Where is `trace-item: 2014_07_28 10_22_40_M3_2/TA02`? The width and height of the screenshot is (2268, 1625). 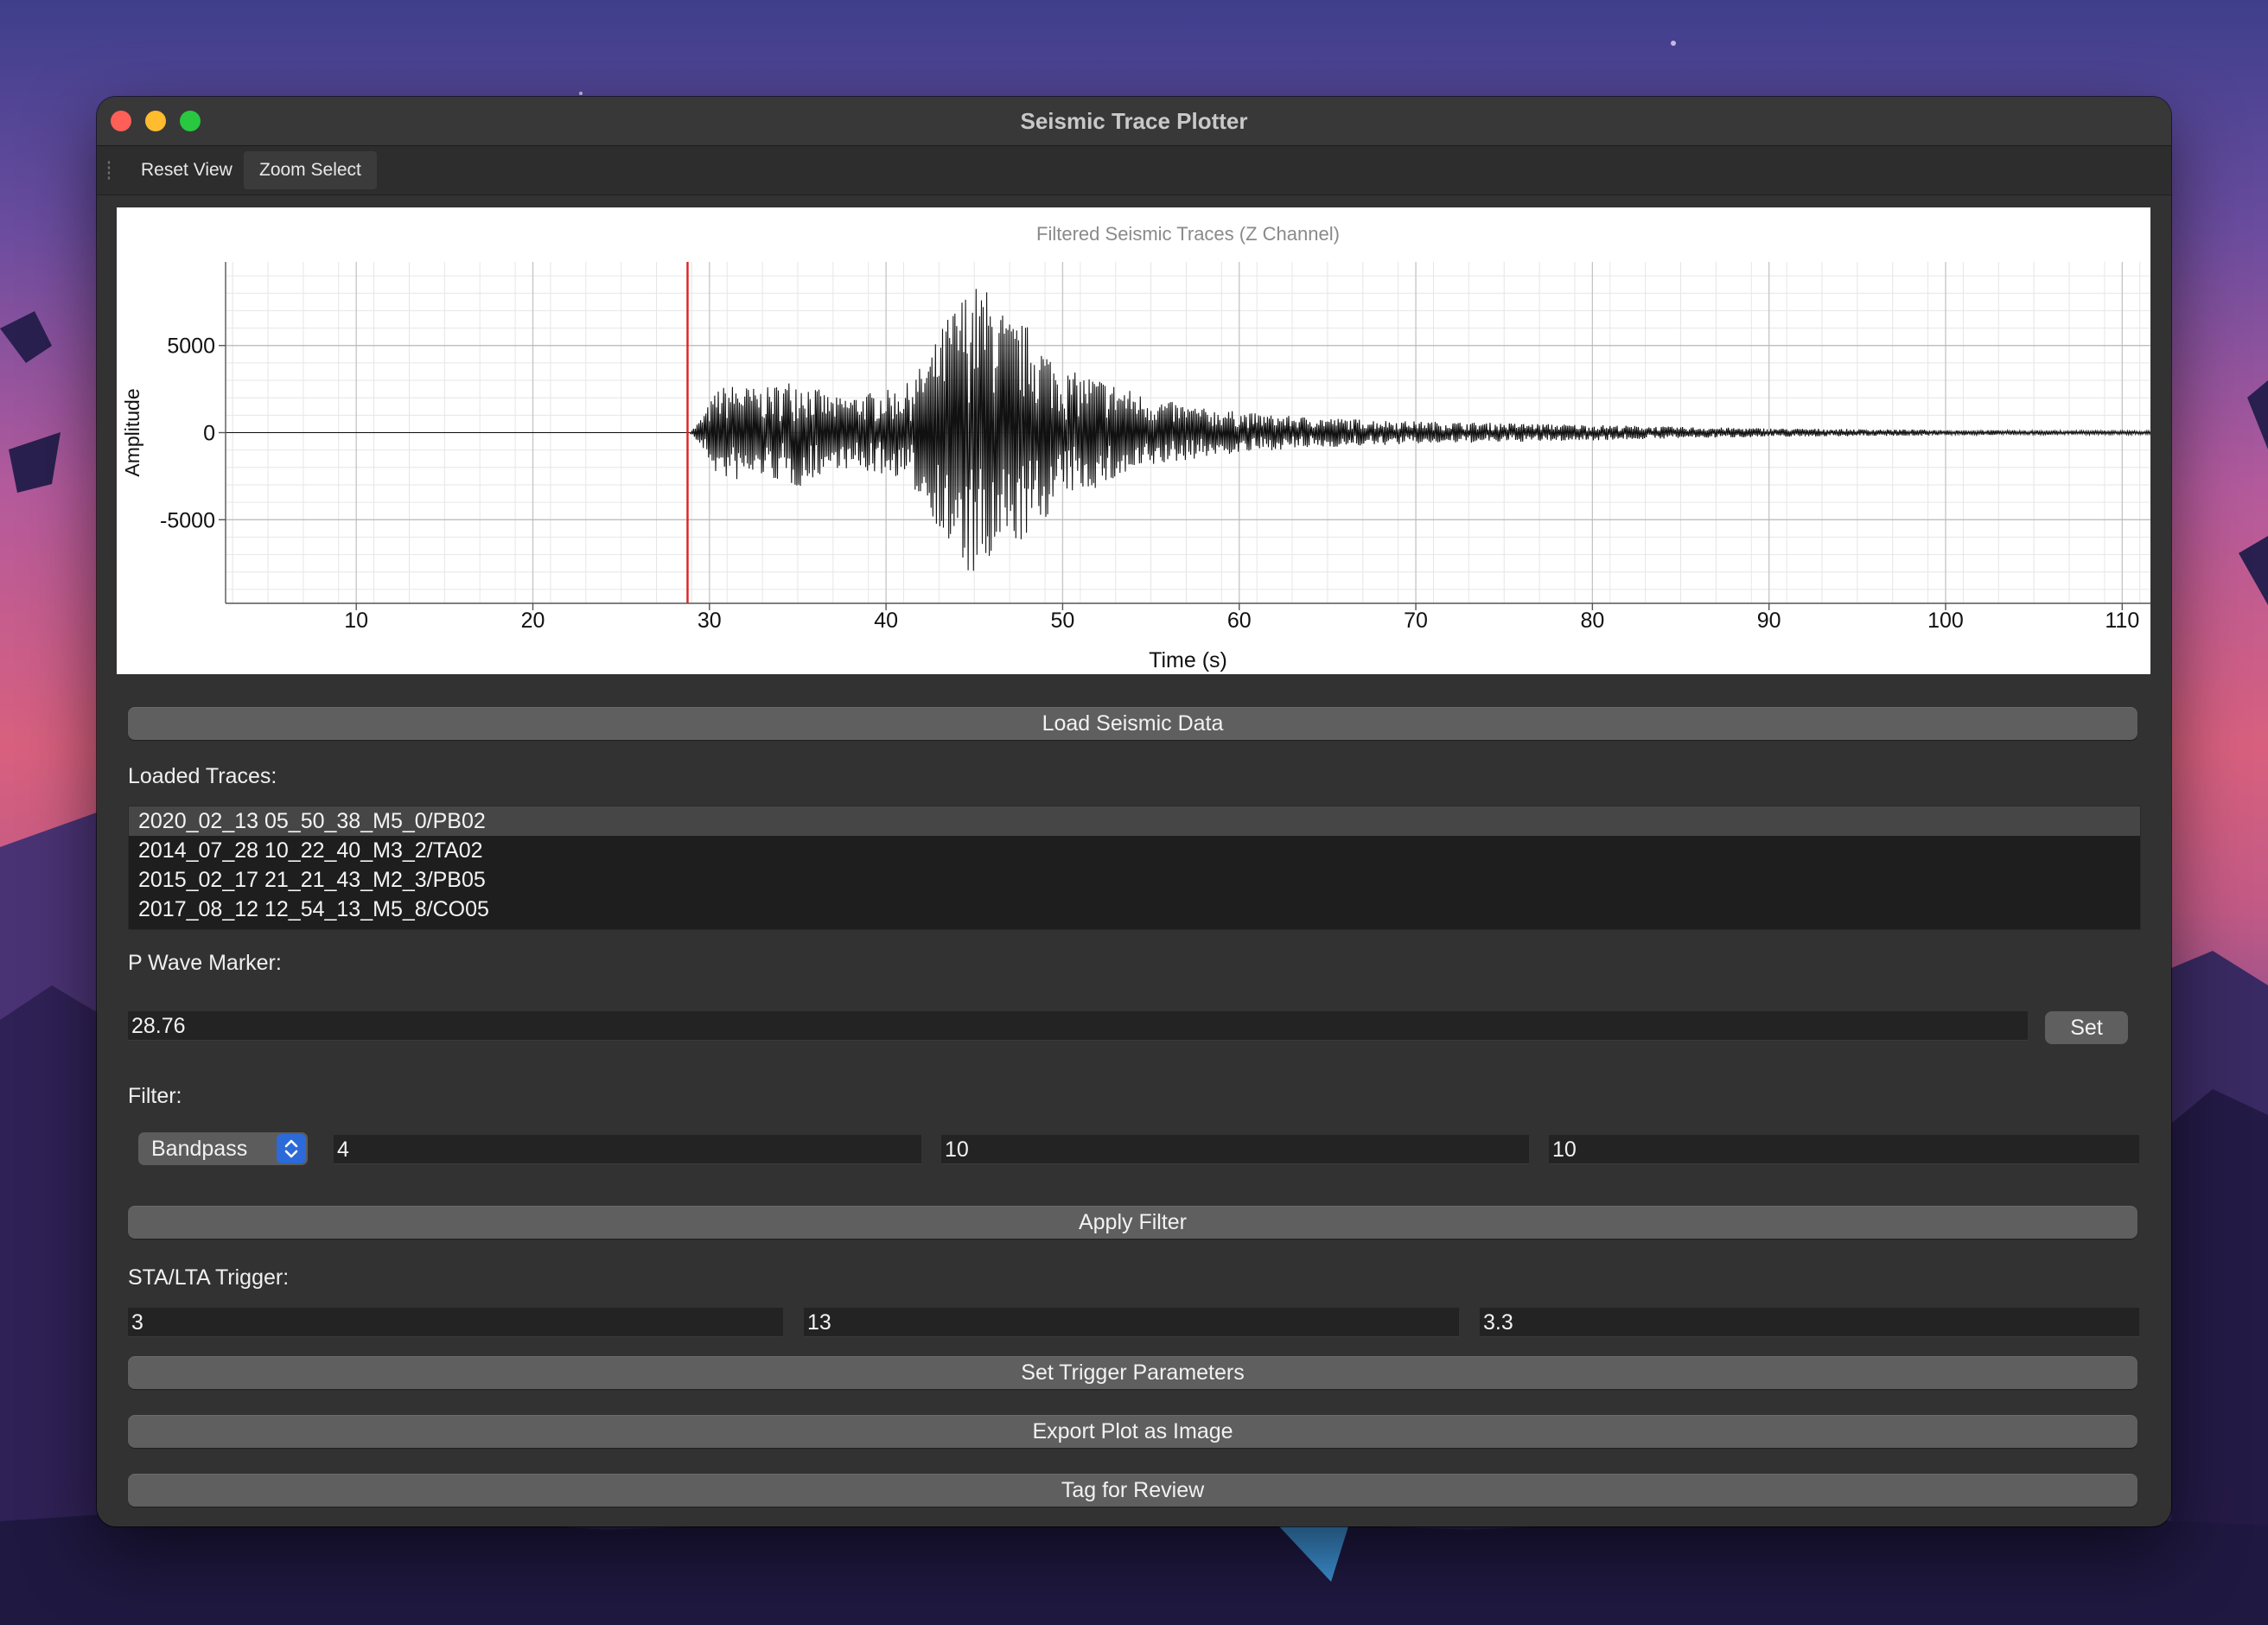 trace-item: 2014_07_28 10_22_40_M3_2/TA02 is located at coordinates (1134, 851).